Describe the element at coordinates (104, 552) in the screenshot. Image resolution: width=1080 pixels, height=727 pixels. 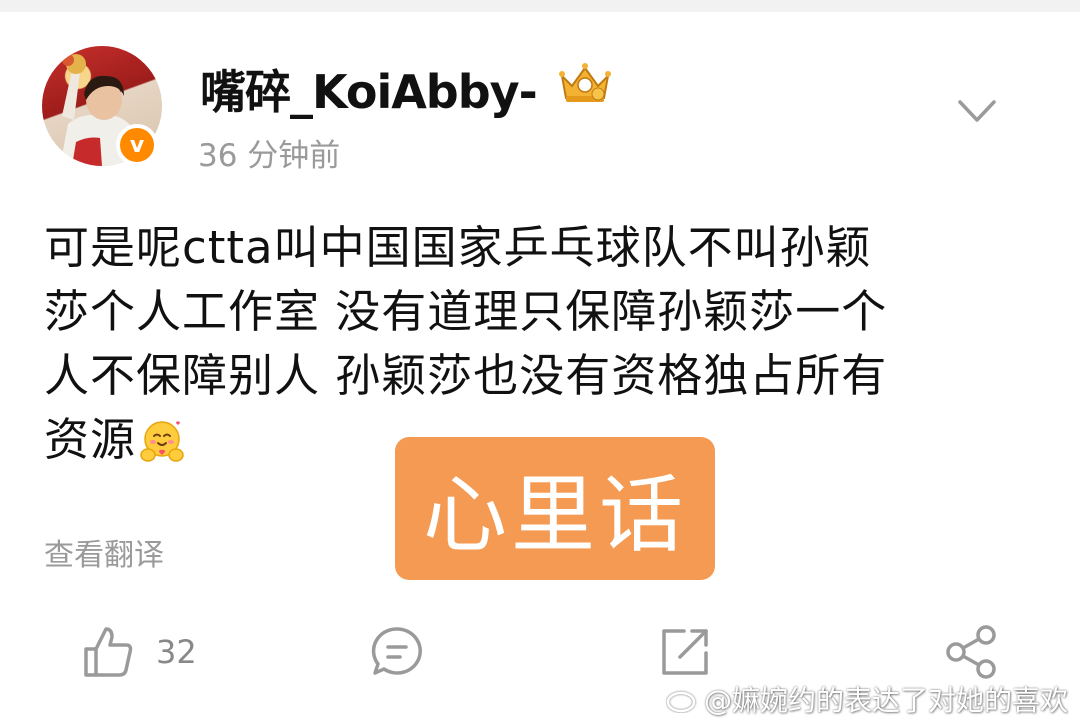
I see `translate-link: 查看翻译` at that location.